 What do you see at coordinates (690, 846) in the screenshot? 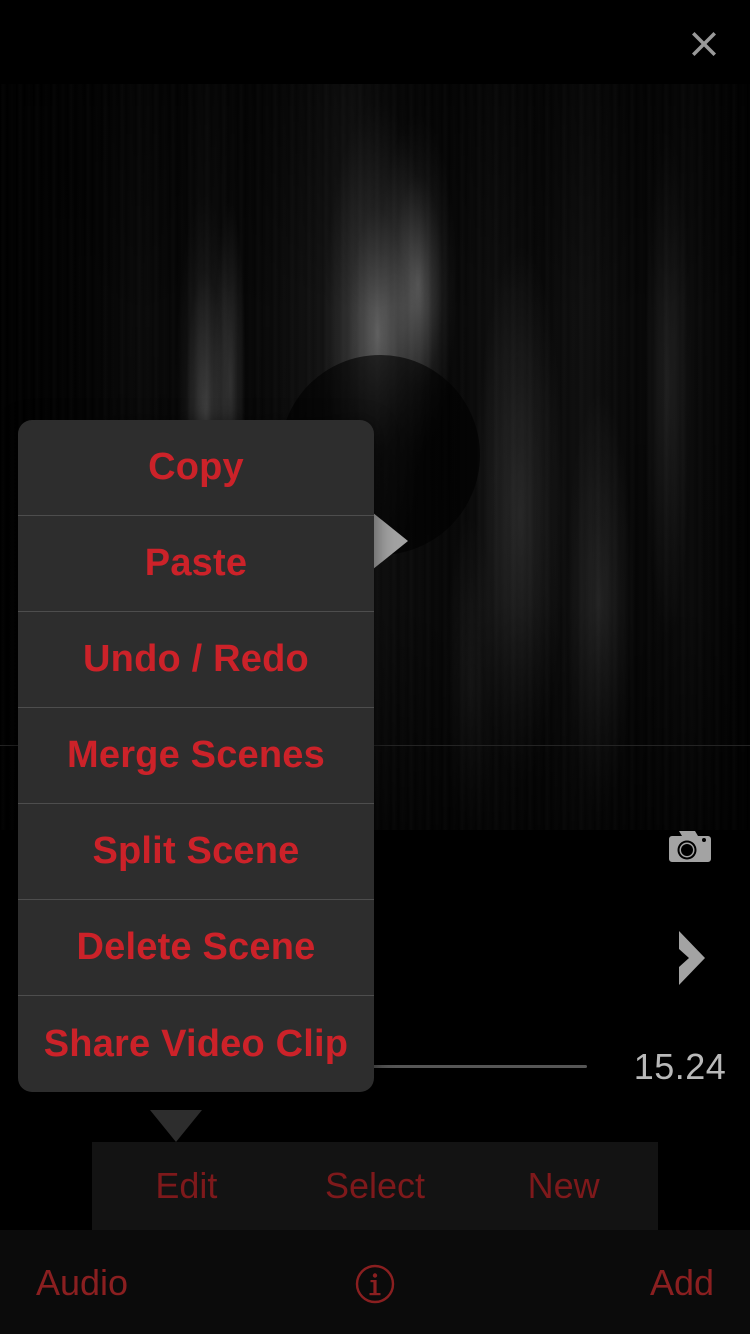
I see `camera-icon` at bounding box center [690, 846].